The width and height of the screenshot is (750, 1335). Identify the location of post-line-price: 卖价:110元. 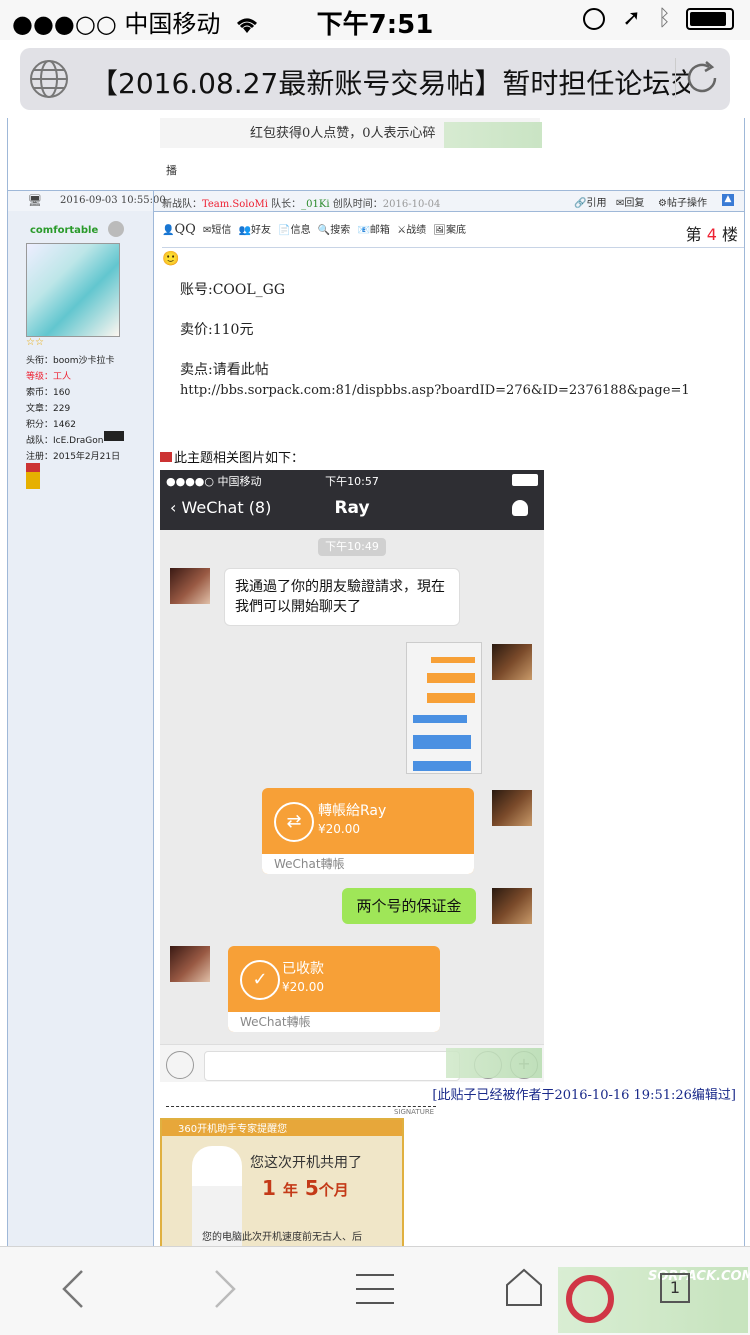
(217, 330).